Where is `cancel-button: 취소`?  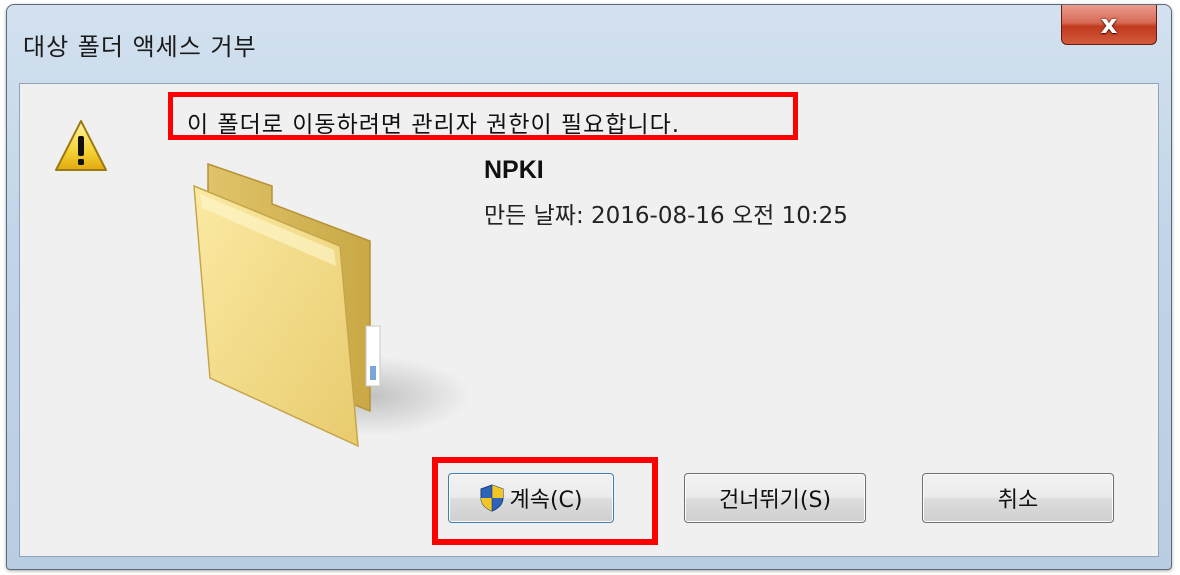
cancel-button: 취소 is located at coordinates (1018, 498).